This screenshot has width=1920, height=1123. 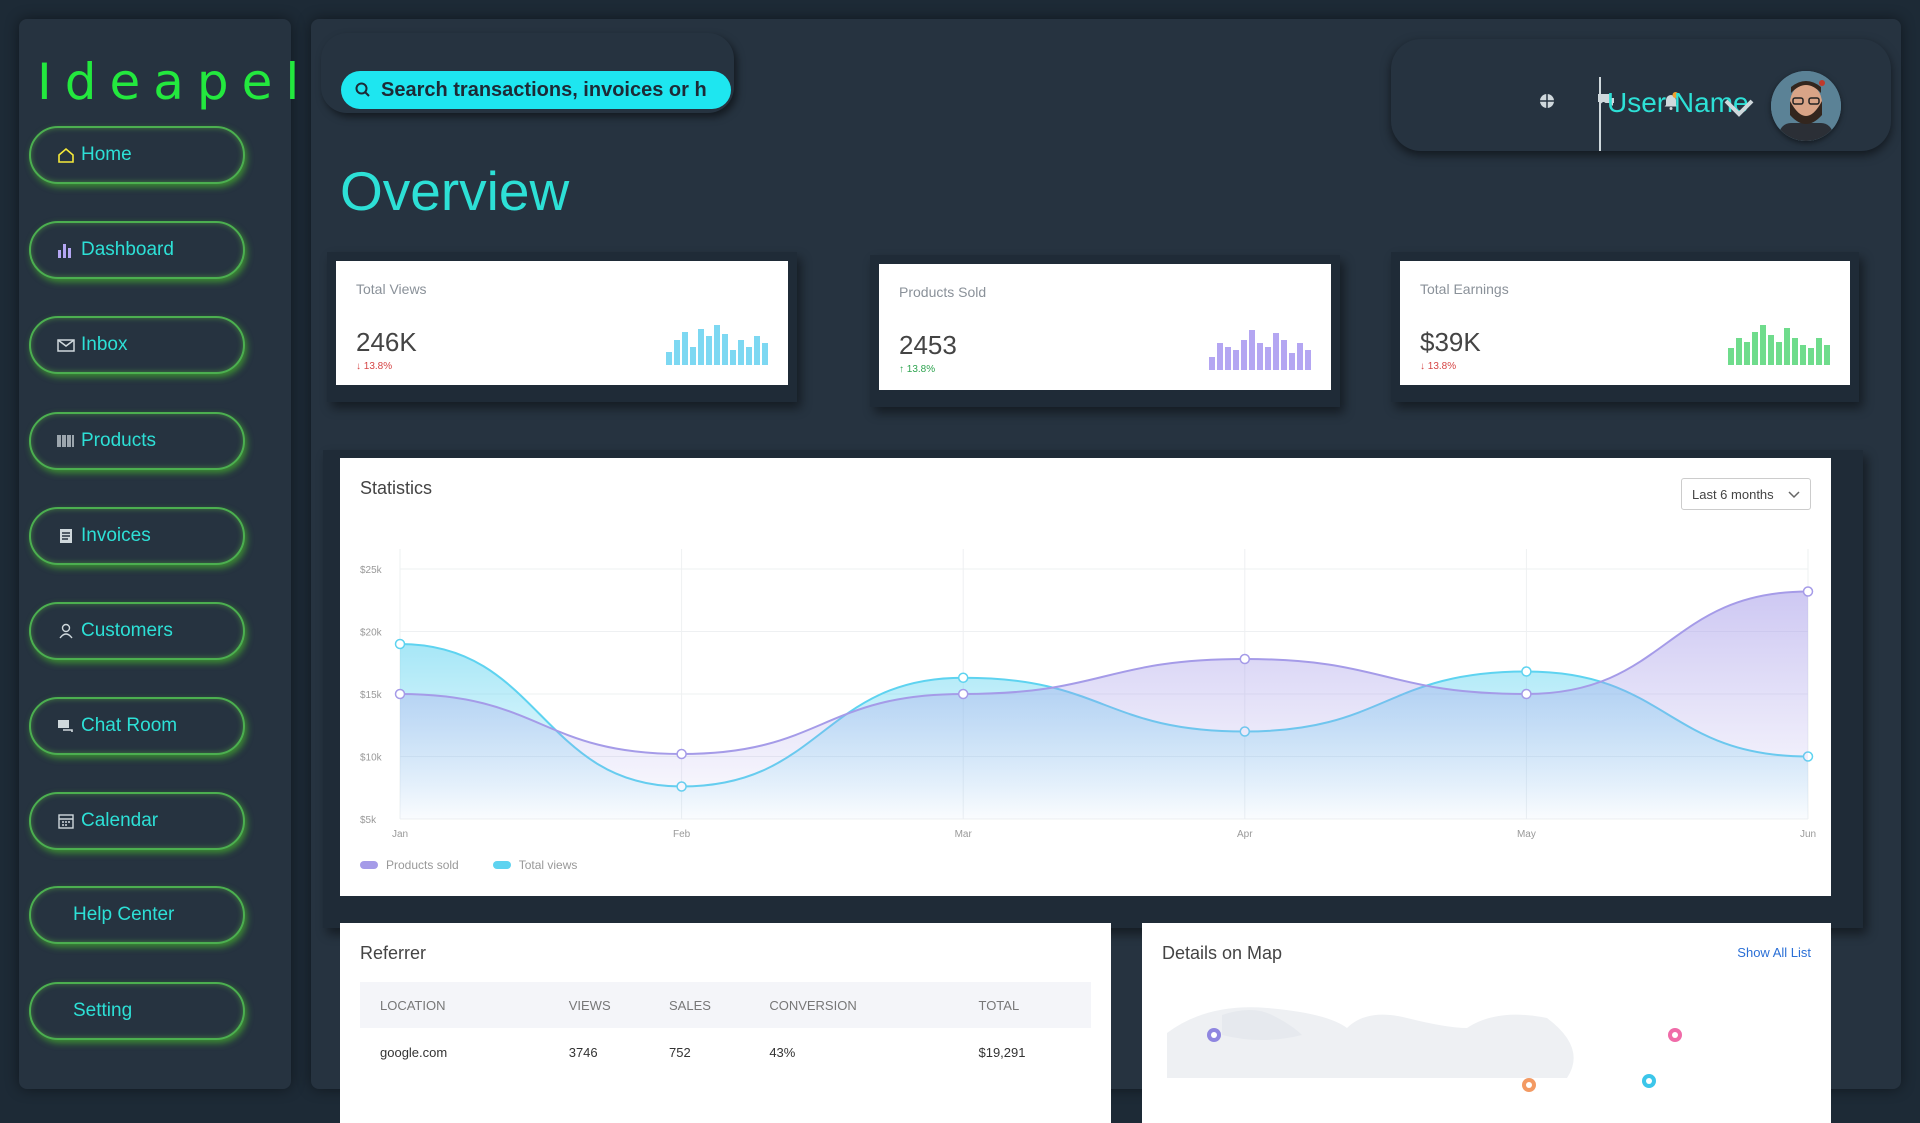 I want to click on map-title: Details on Map, so click(x=1222, y=953).